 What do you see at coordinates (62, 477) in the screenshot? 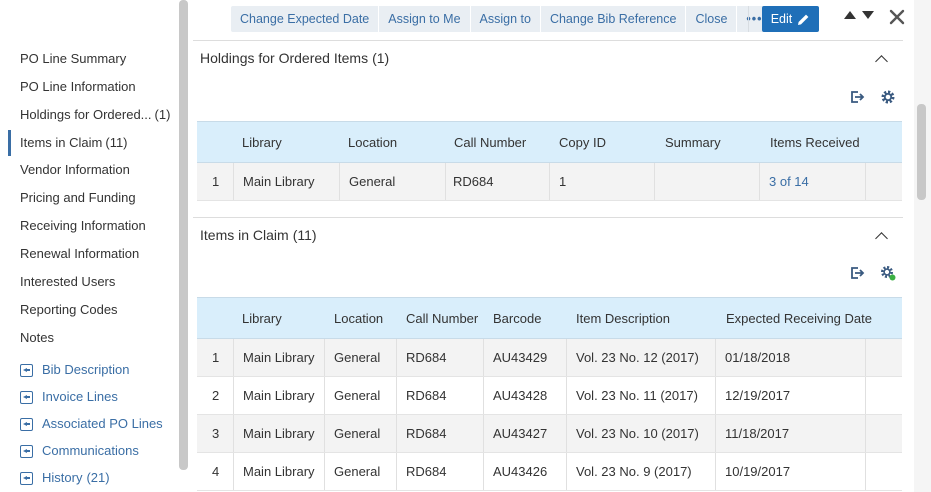
I see `nav-link-label: History` at bounding box center [62, 477].